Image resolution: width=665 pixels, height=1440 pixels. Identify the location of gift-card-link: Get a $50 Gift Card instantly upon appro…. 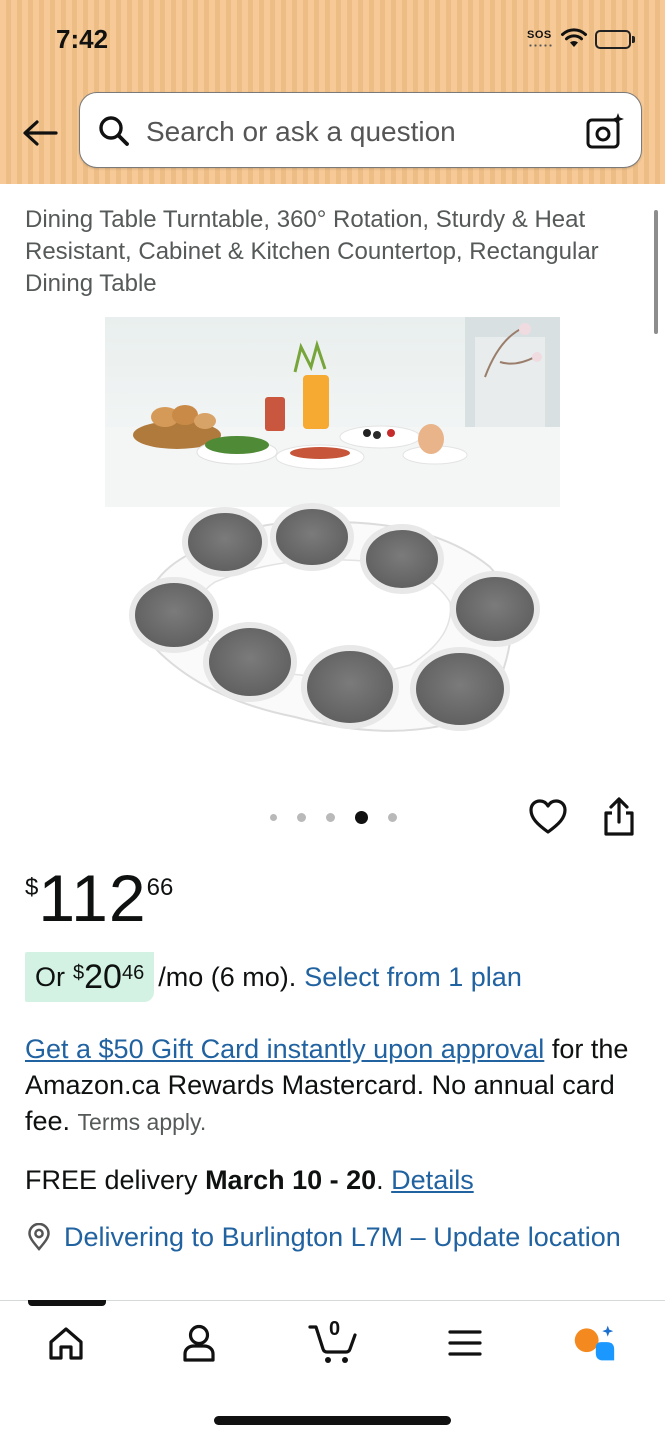
(284, 1049).